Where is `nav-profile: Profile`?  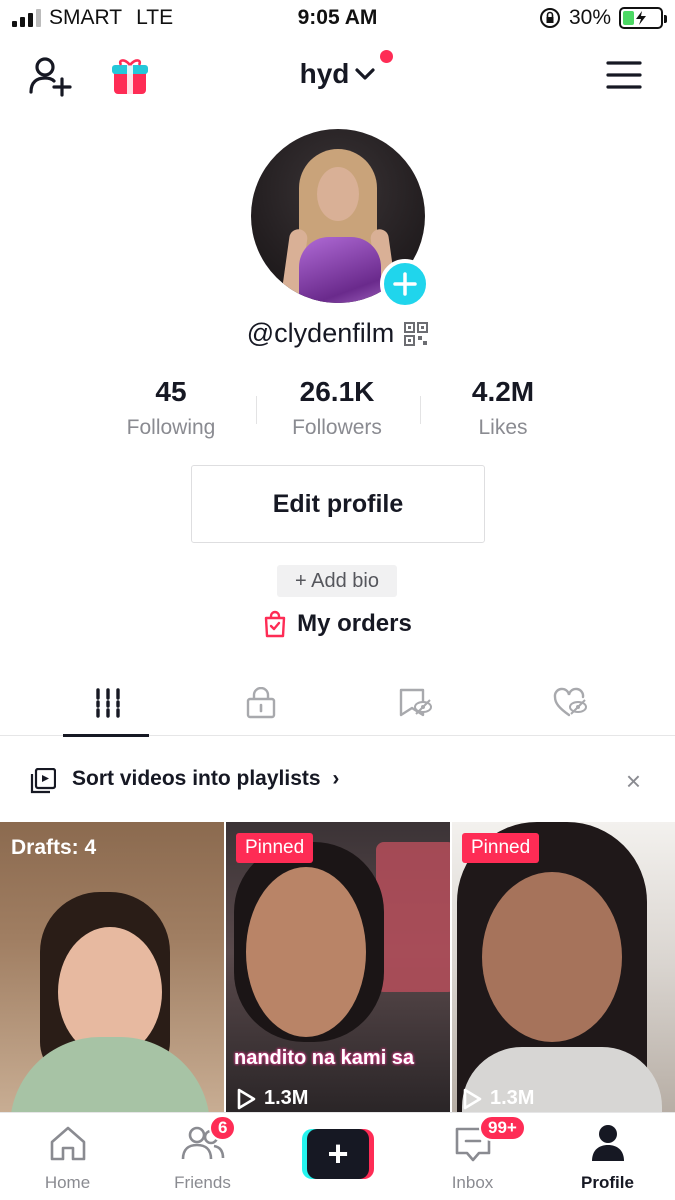 nav-profile: Profile is located at coordinates (607, 1157).